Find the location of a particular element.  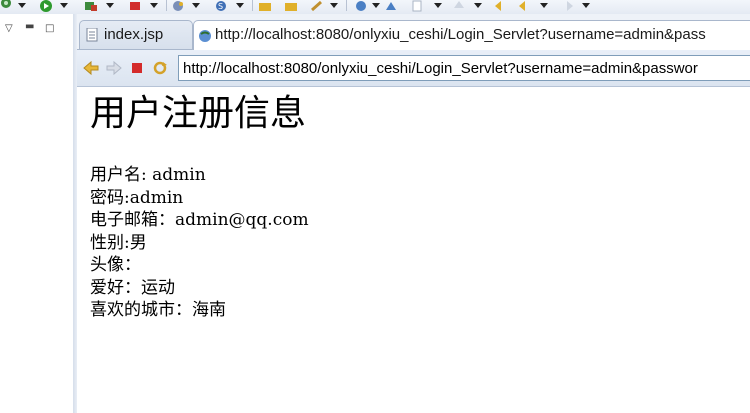

back-button is located at coordinates (501, 5).